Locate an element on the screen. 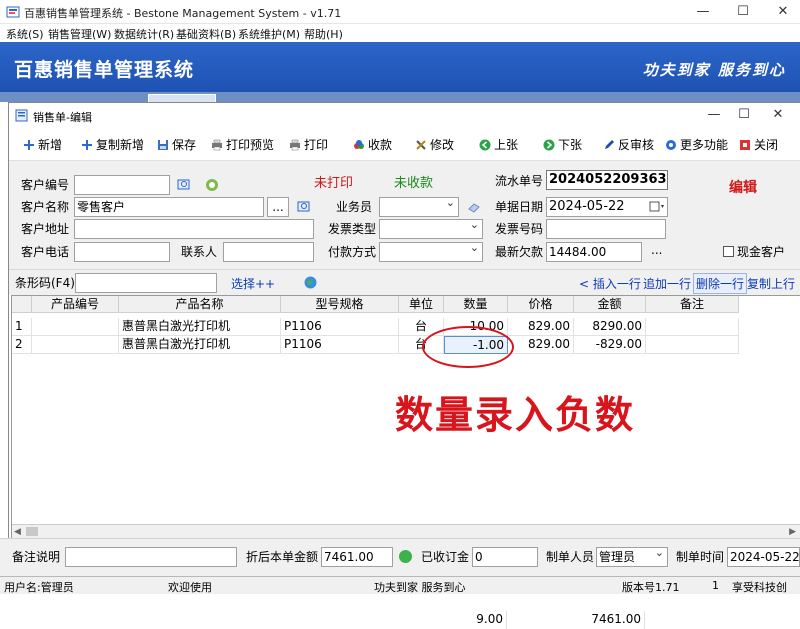  serial-input: 20240522093630 is located at coordinates (607, 180).